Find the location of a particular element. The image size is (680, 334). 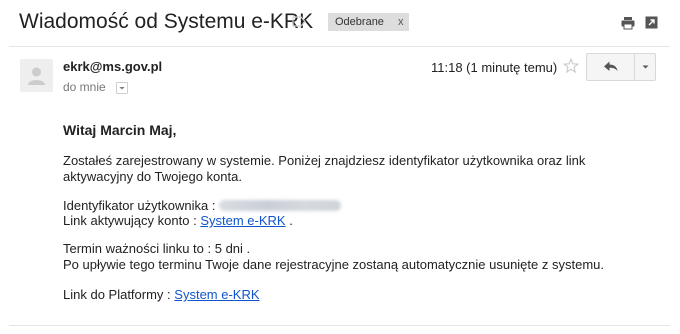

avatar-icon is located at coordinates (36, 75).